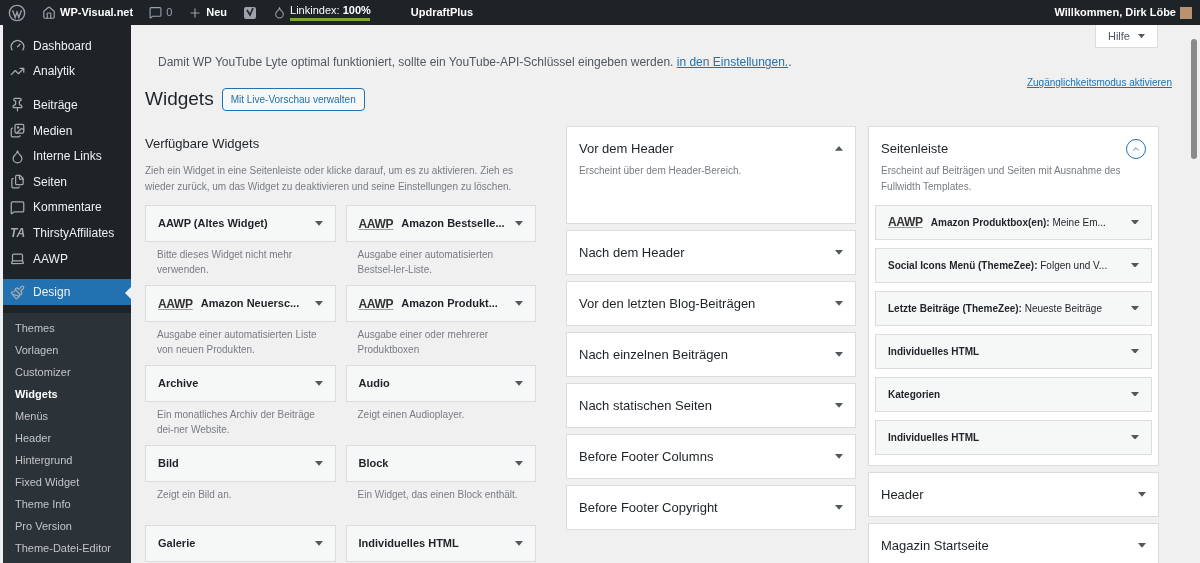 The width and height of the screenshot is (1200, 563). Describe the element at coordinates (67, 393) in the screenshot. I see `submenu-item: Widgets` at that location.